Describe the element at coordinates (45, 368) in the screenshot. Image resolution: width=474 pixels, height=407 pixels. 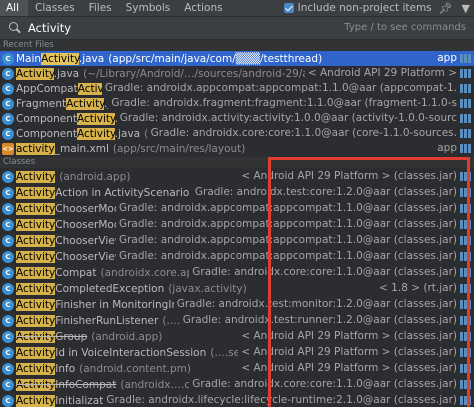
I see `item-name: ActivityInfo` at that location.